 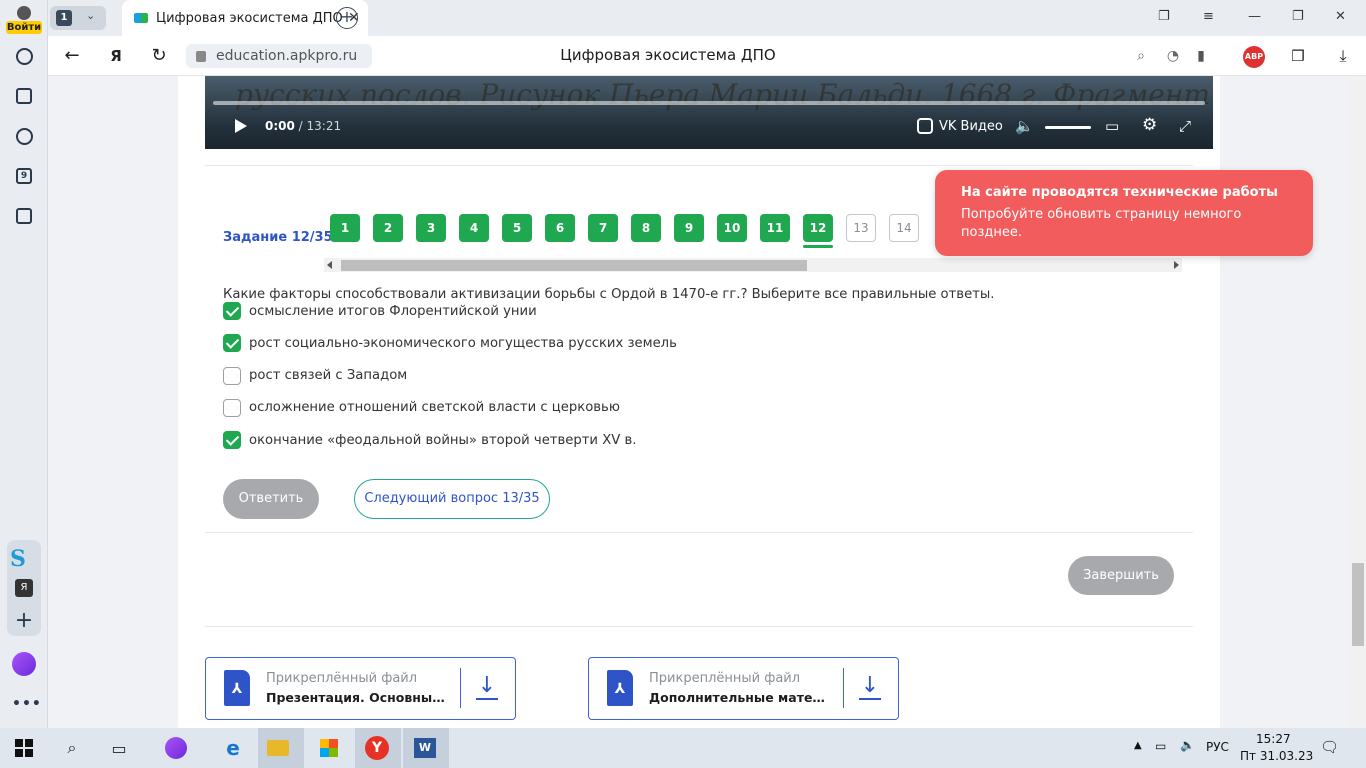 I want to click on downloads-icon: ⤓, so click(x=1343, y=56).